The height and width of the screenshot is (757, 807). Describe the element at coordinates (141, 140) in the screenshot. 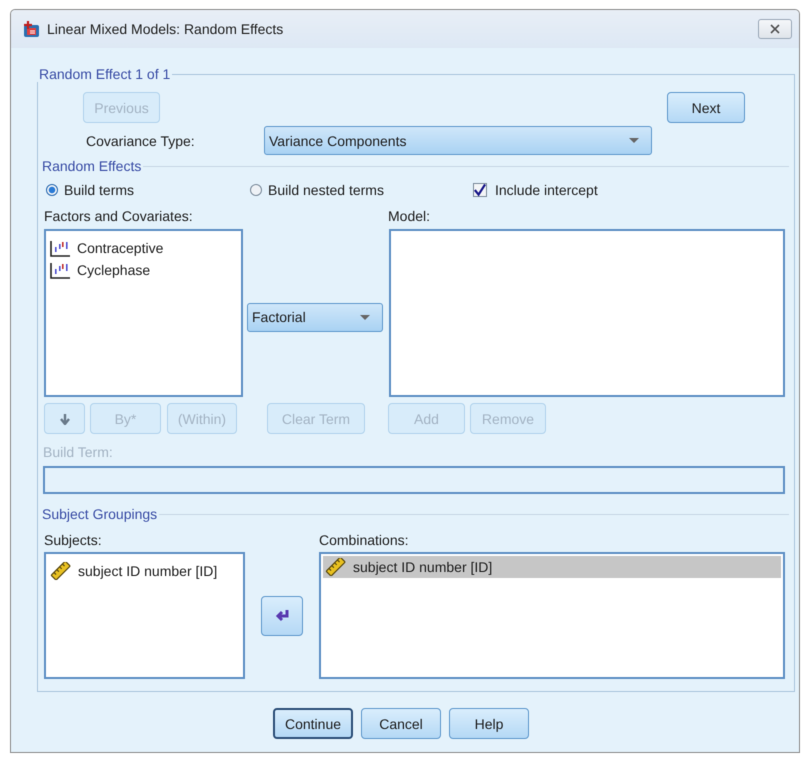

I see `field-label: Covariance Type:` at that location.